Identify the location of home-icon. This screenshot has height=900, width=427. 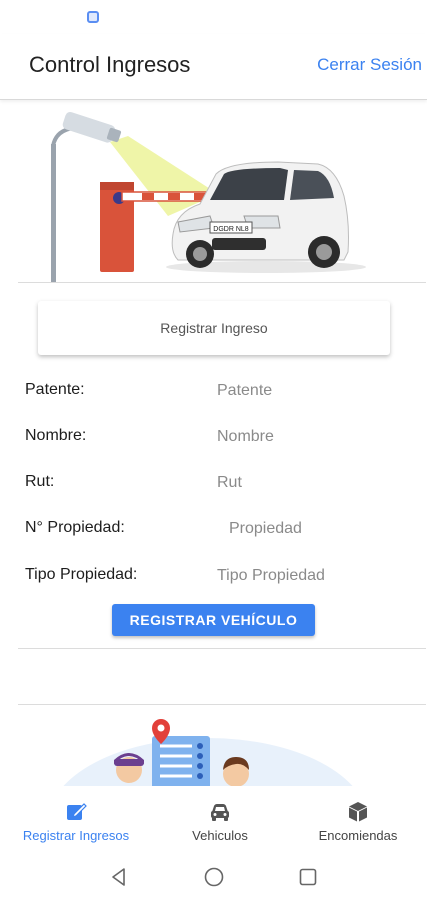
(214, 877).